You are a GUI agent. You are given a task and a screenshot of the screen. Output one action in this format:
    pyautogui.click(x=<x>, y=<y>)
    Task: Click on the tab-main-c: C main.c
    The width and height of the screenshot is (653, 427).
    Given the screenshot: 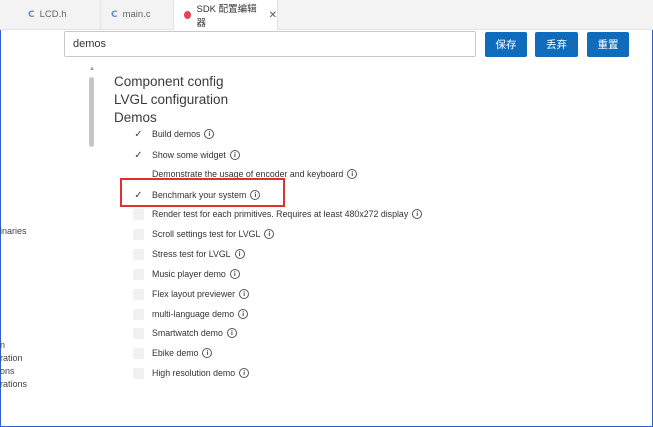 What is the action you would take?
    pyautogui.click(x=137, y=14)
    